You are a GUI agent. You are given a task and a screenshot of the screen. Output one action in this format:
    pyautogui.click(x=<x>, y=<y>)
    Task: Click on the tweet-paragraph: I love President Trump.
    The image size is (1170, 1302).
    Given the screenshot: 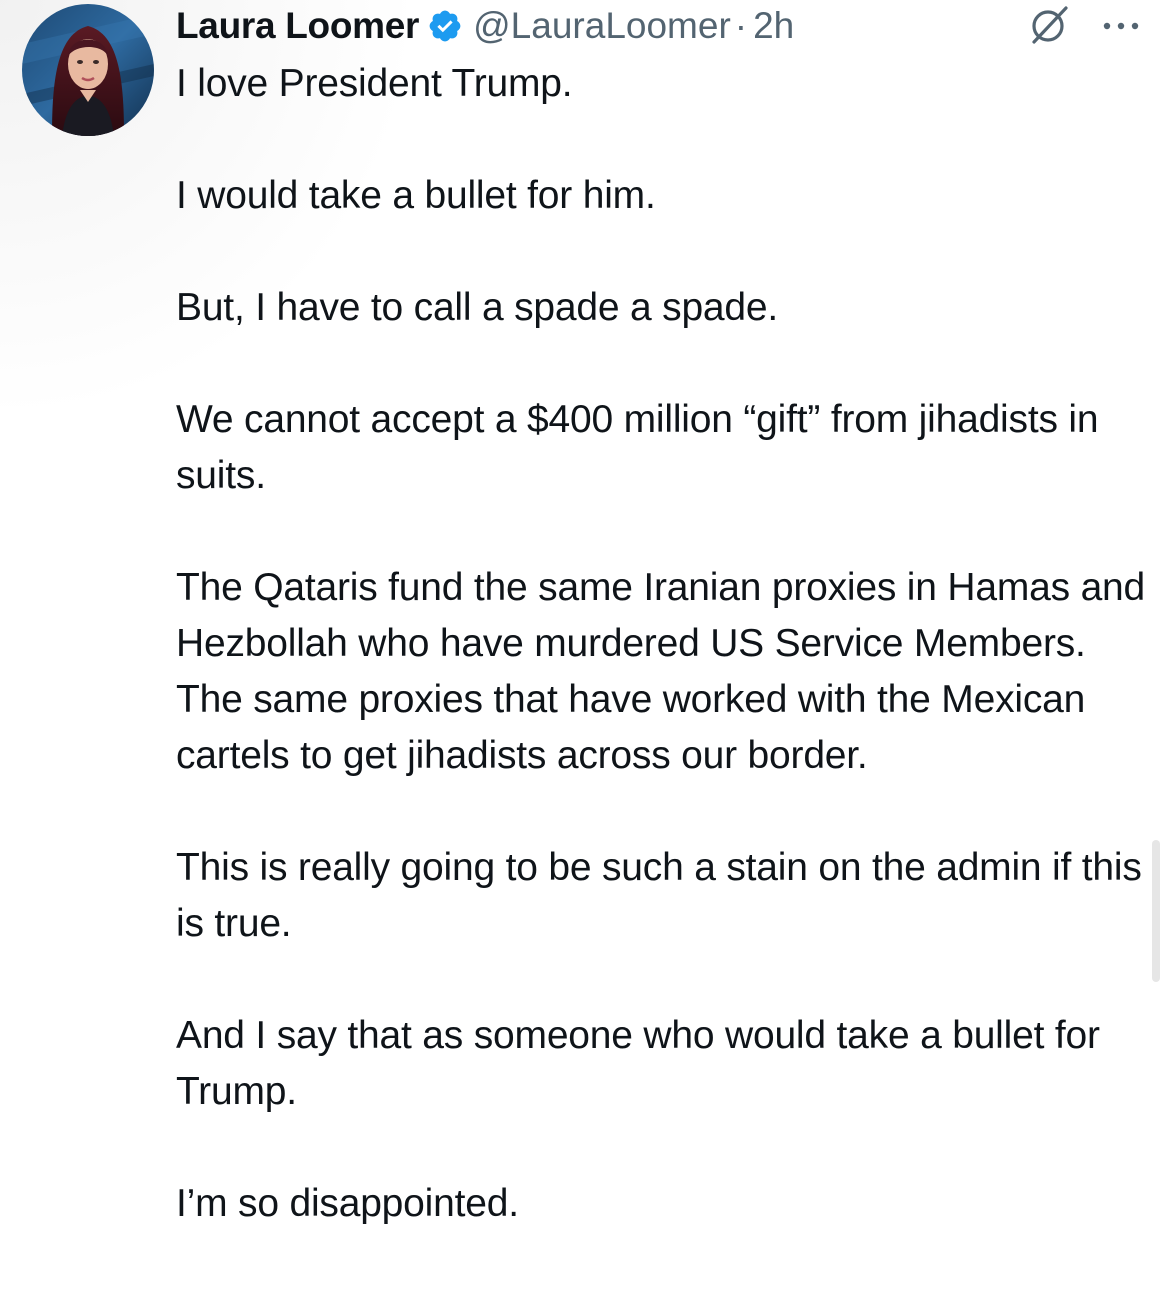 What is the action you would take?
    pyautogui.click(x=374, y=83)
    